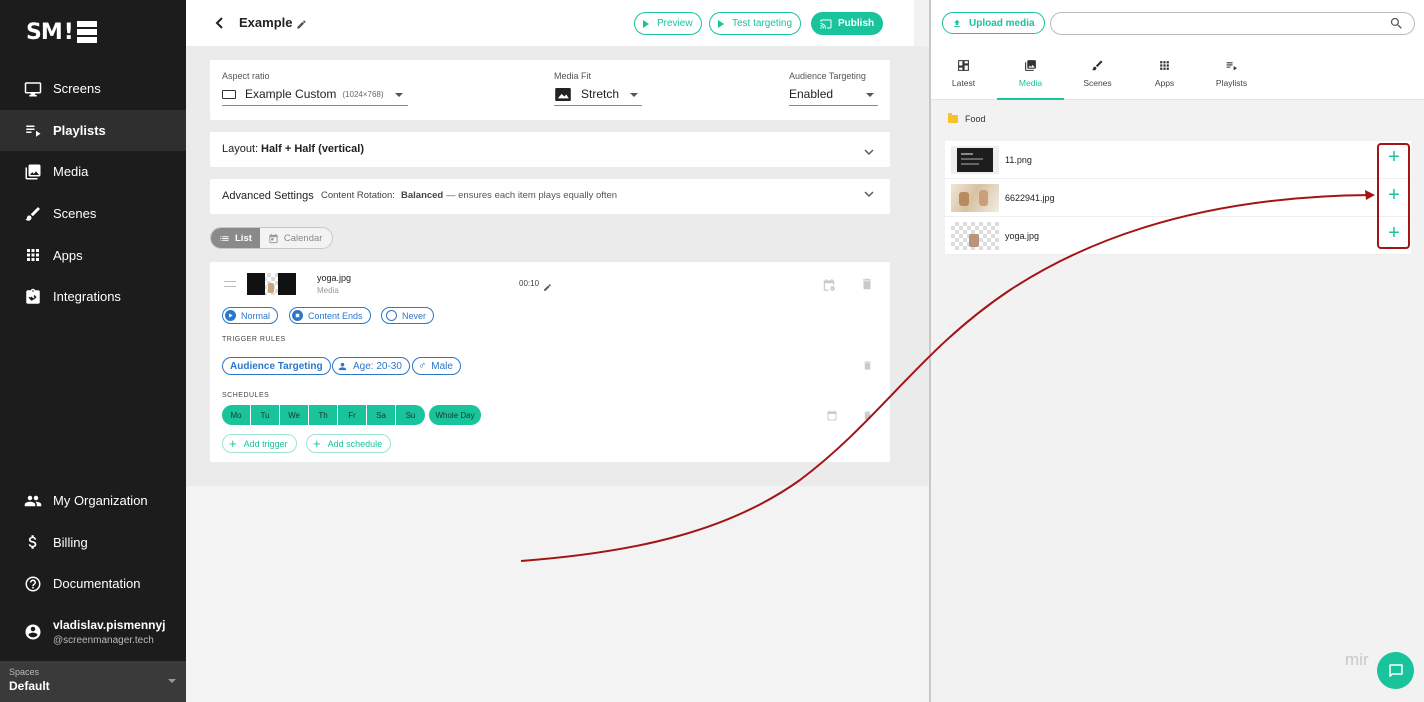 The height and width of the screenshot is (702, 1424). I want to click on media-fit-select: Stretch, so click(587, 94).